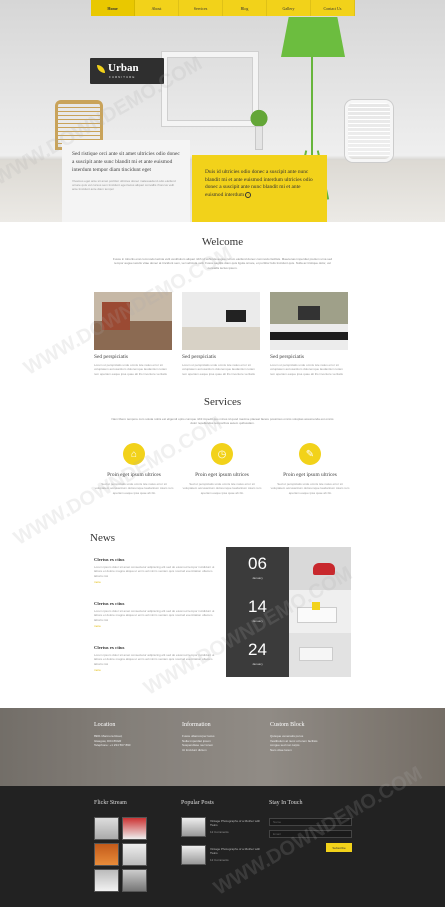 The height and width of the screenshot is (907, 445). Describe the element at coordinates (134, 454) in the screenshot. I see `home-icon: ⌂` at that location.